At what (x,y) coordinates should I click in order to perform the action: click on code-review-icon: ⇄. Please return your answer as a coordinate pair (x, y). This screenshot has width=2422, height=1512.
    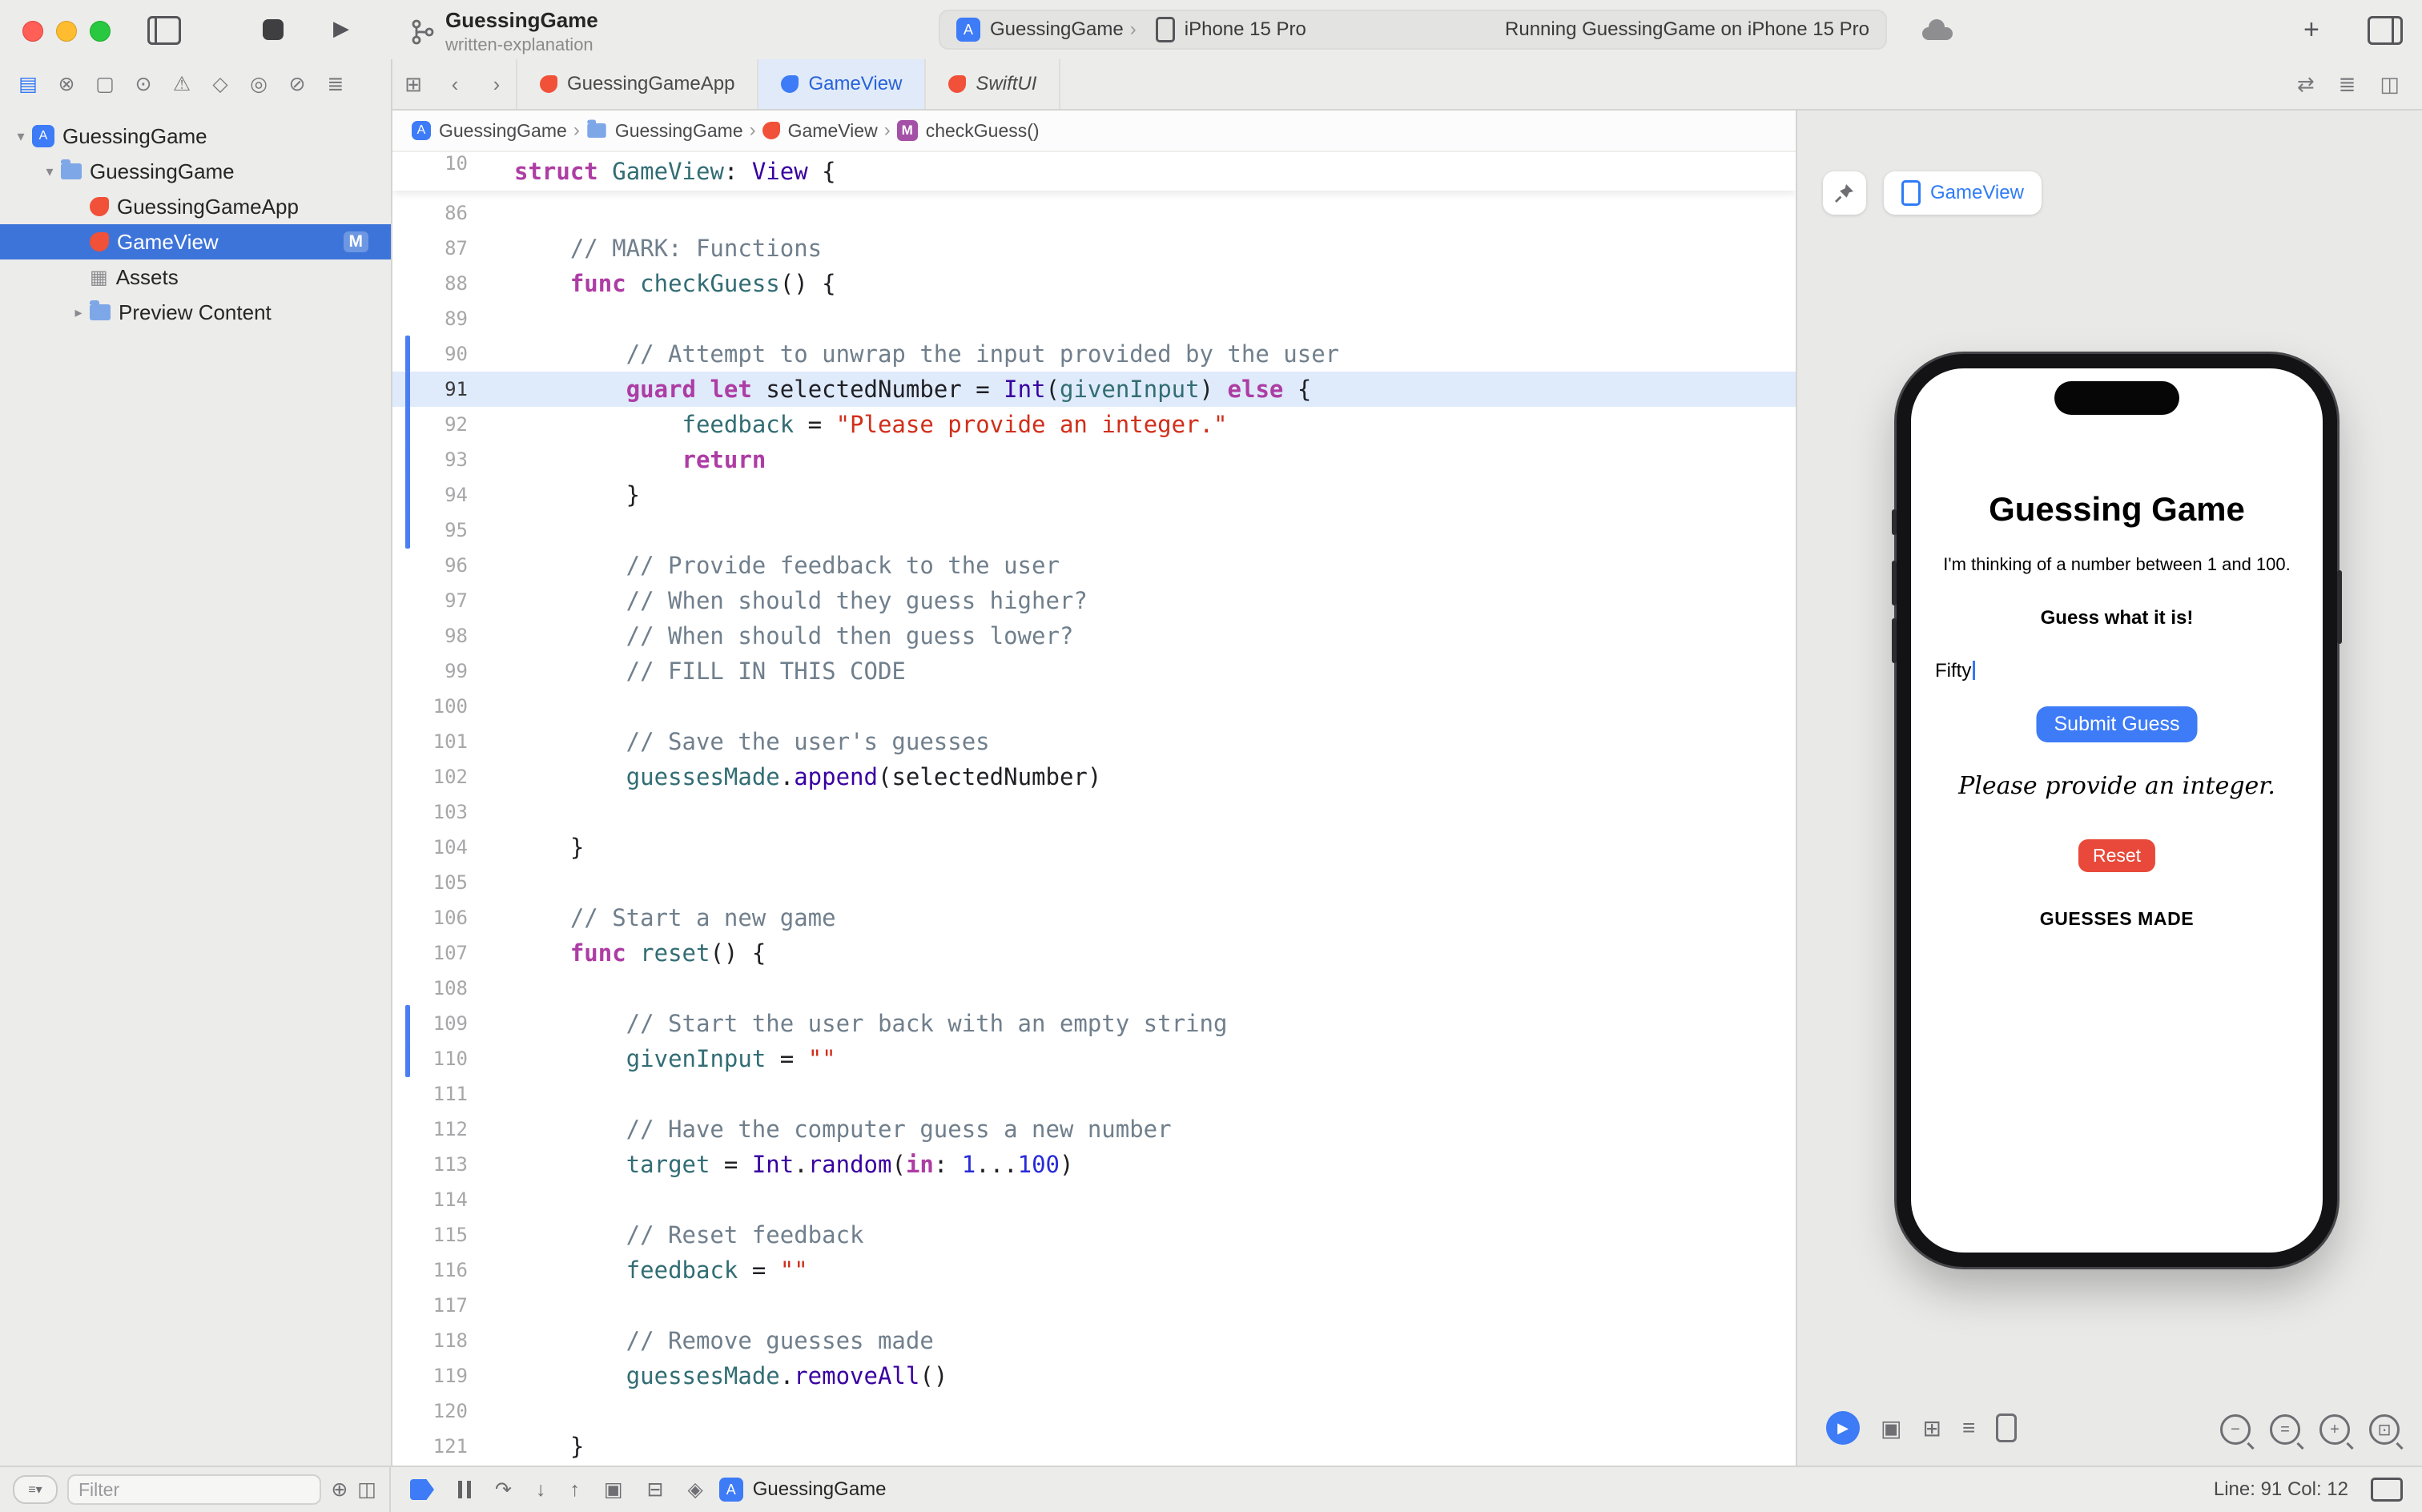
    Looking at the image, I should click on (2306, 84).